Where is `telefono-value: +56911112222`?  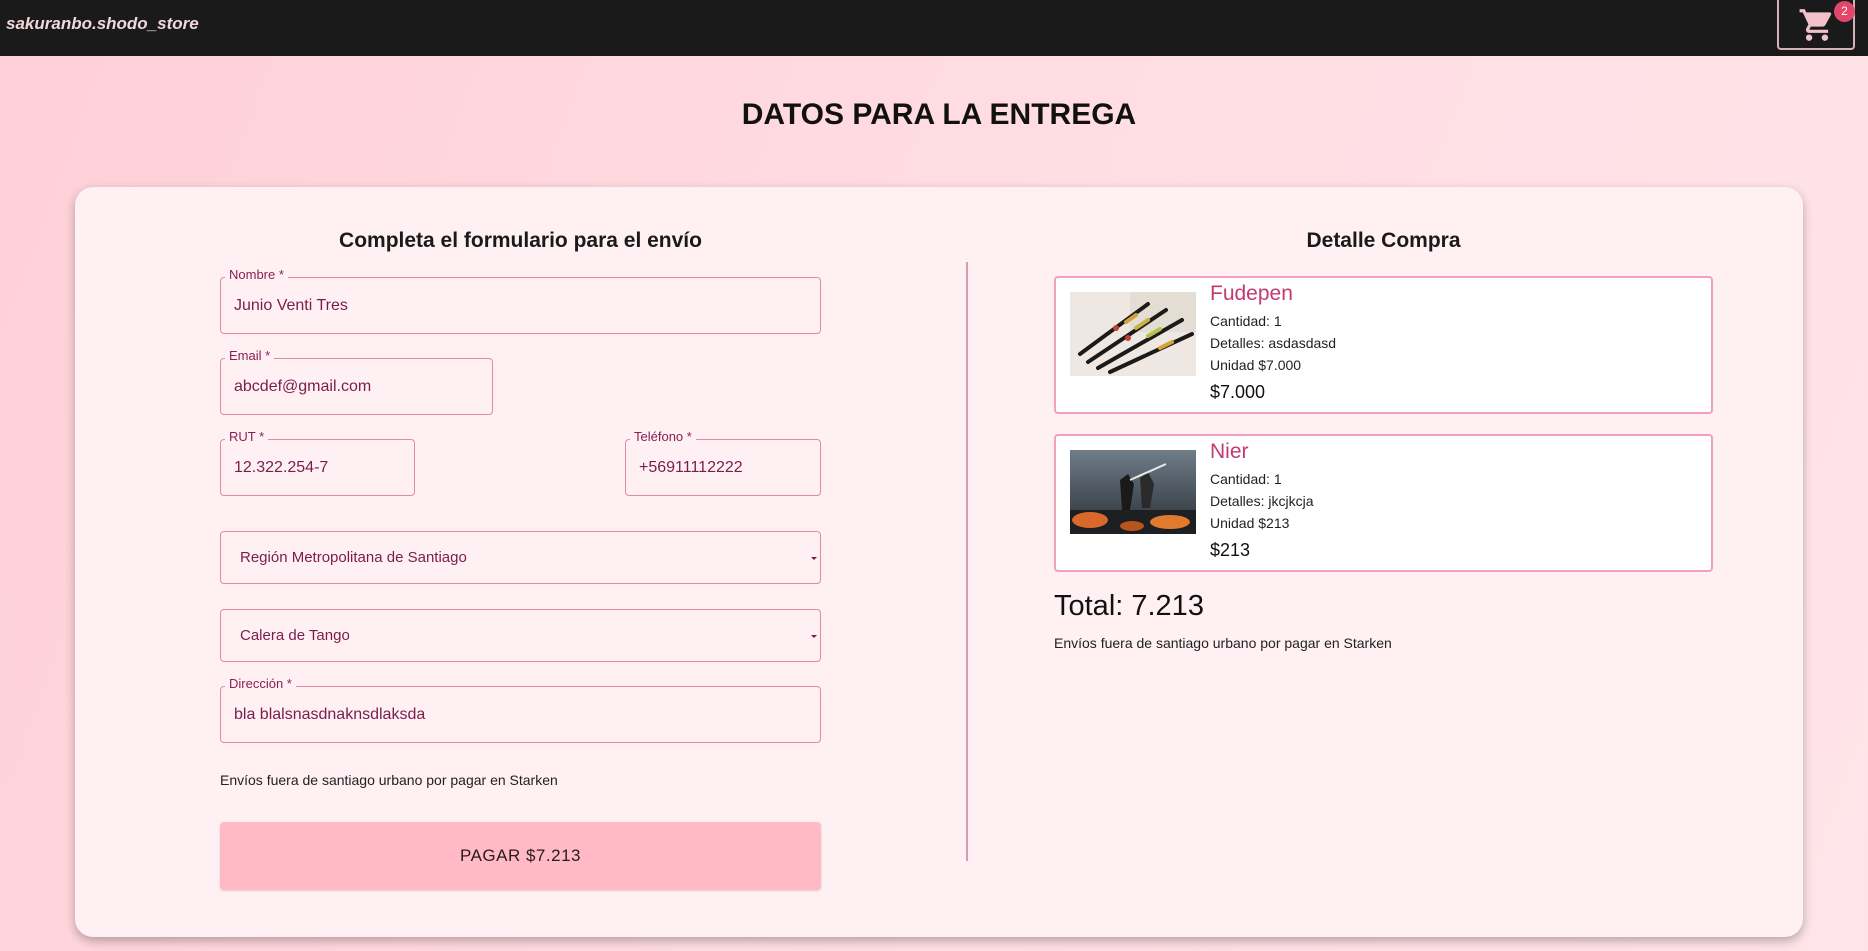
telefono-value: +56911112222 is located at coordinates (691, 467).